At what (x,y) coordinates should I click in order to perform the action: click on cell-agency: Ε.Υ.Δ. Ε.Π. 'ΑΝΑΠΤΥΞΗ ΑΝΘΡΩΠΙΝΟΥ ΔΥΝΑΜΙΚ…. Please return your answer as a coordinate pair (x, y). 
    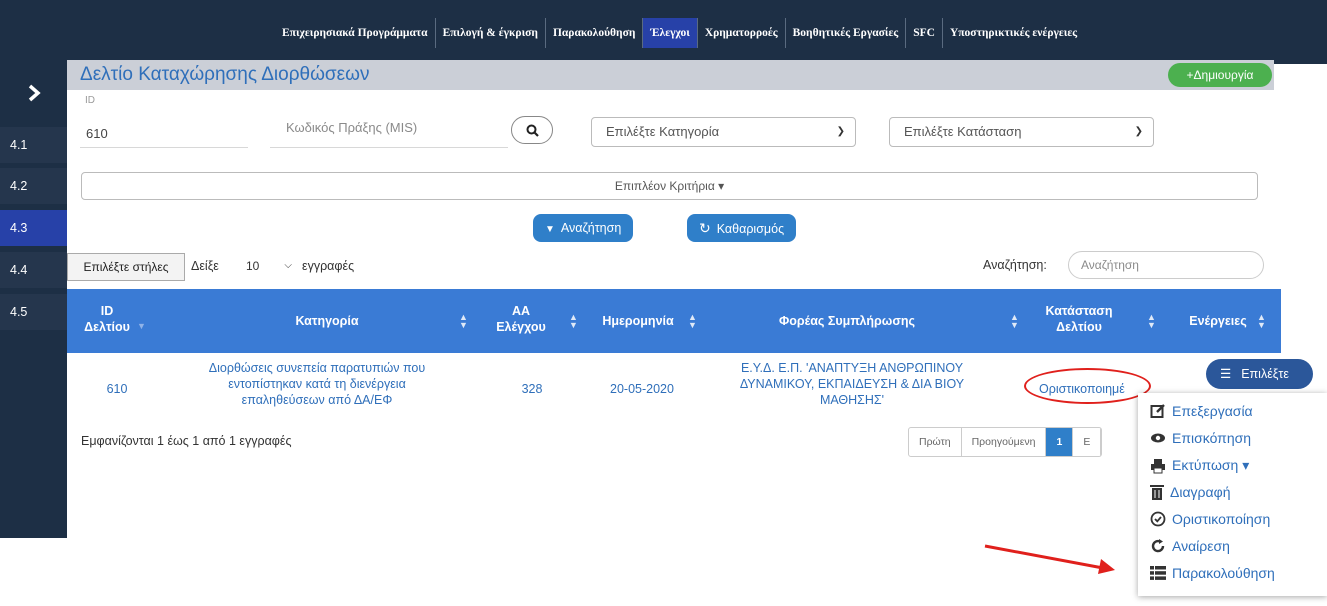
    Looking at the image, I should click on (852, 384).